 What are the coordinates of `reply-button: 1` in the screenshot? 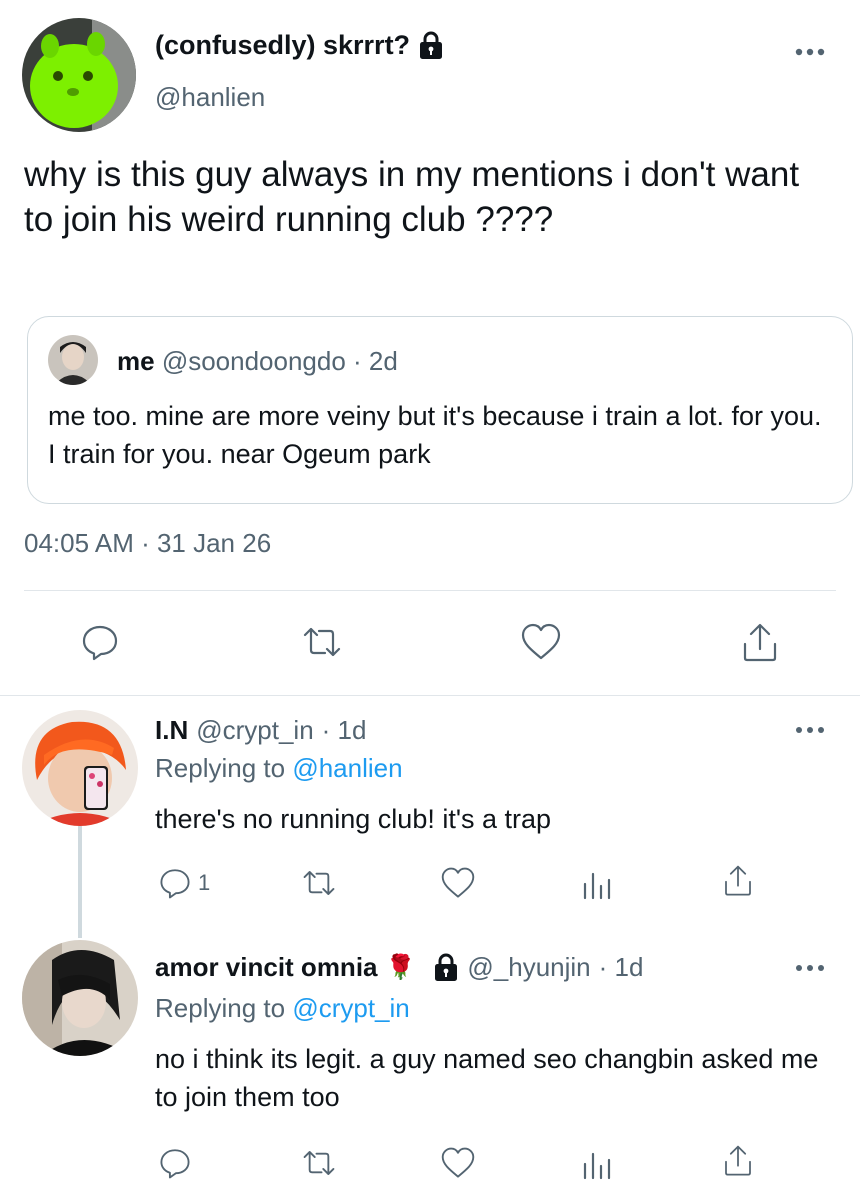 It's located at (184, 883).